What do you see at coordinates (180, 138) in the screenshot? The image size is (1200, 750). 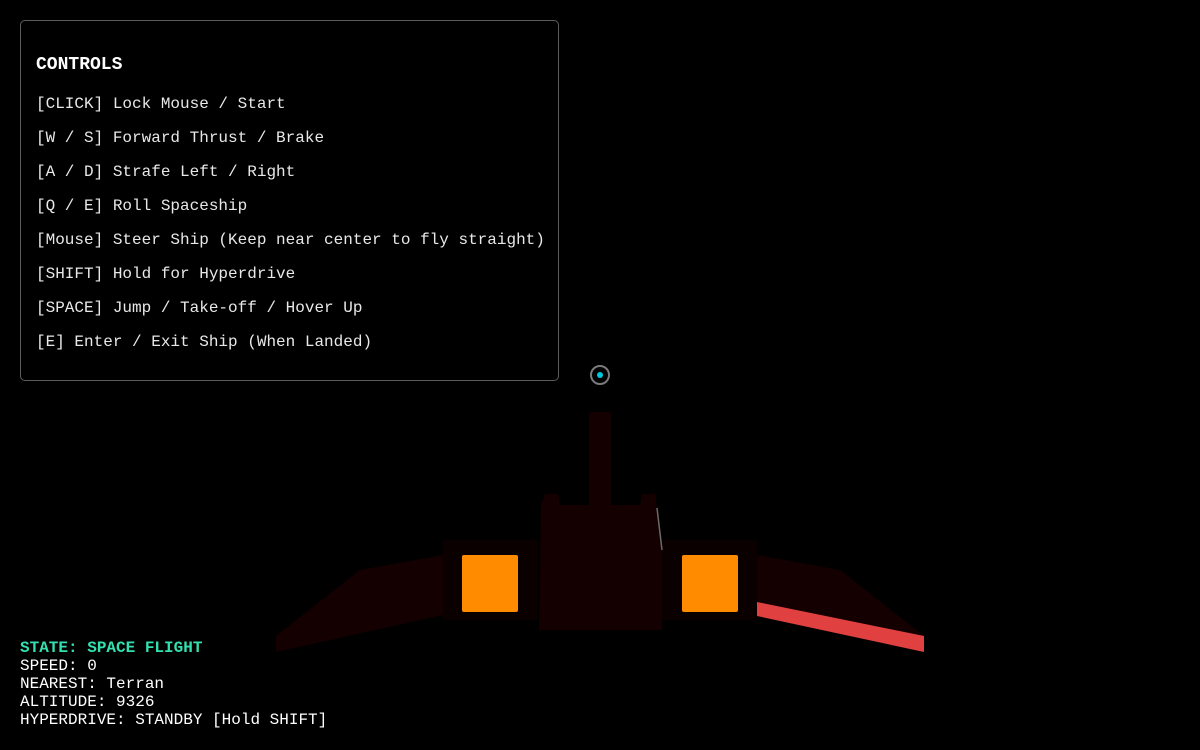 I see `control-item-thrust: [W / S] Forward Thrust / Brake` at bounding box center [180, 138].